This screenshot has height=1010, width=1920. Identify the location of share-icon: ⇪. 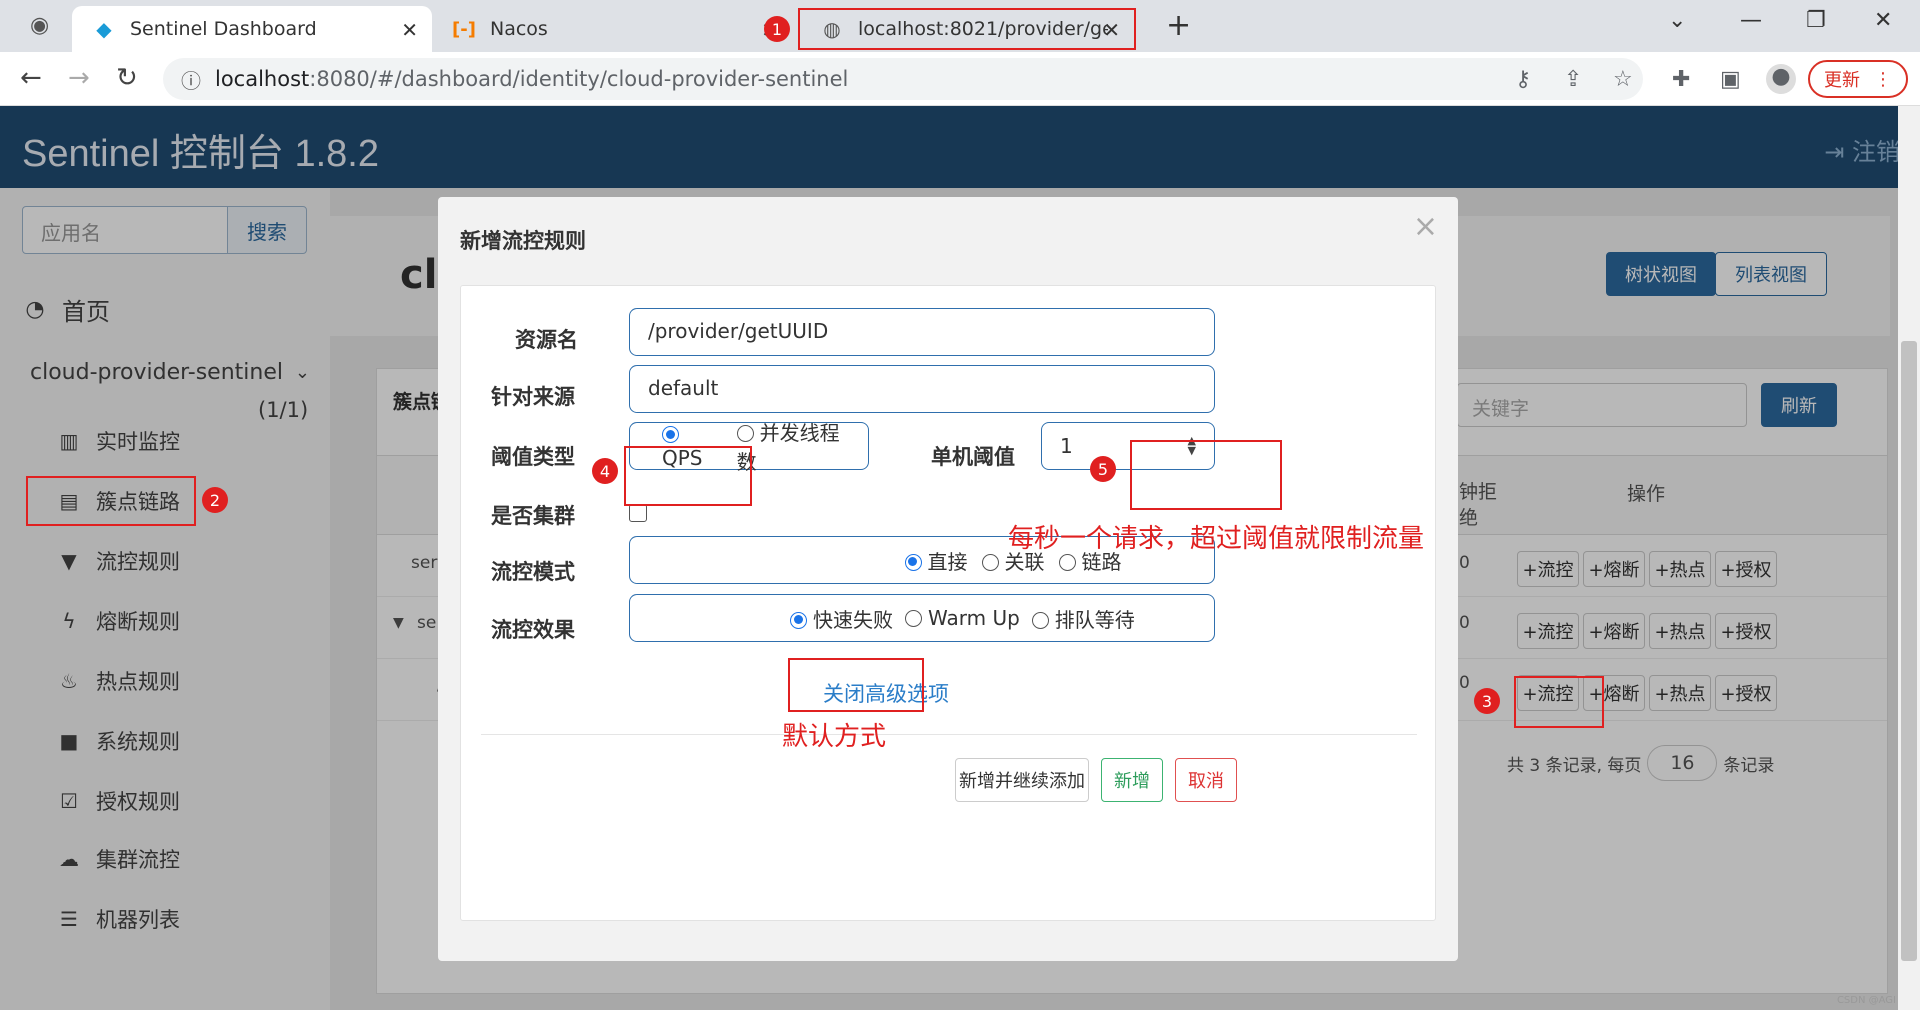
(1573, 79).